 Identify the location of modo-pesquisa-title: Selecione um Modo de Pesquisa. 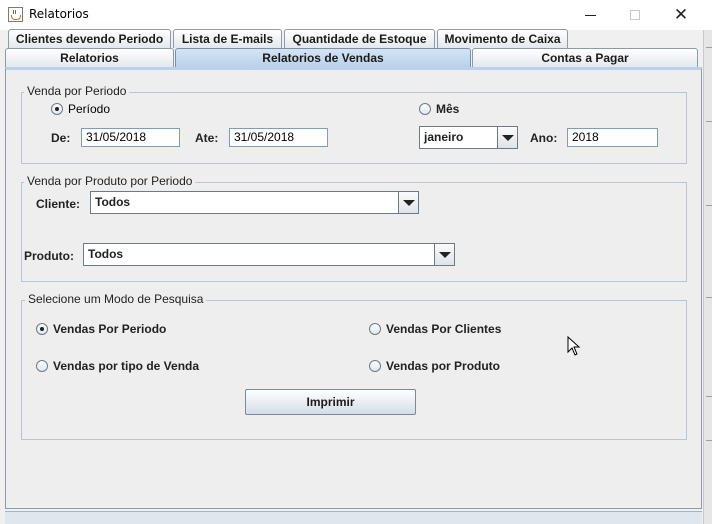
(116, 299).